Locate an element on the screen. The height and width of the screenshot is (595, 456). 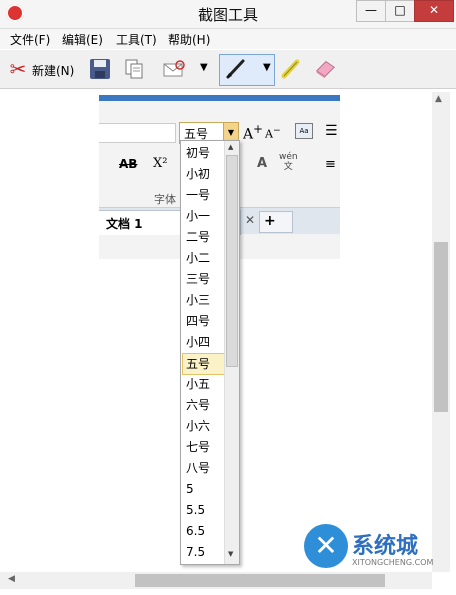
phonetic-char: 文 is located at coordinates (288, 167).